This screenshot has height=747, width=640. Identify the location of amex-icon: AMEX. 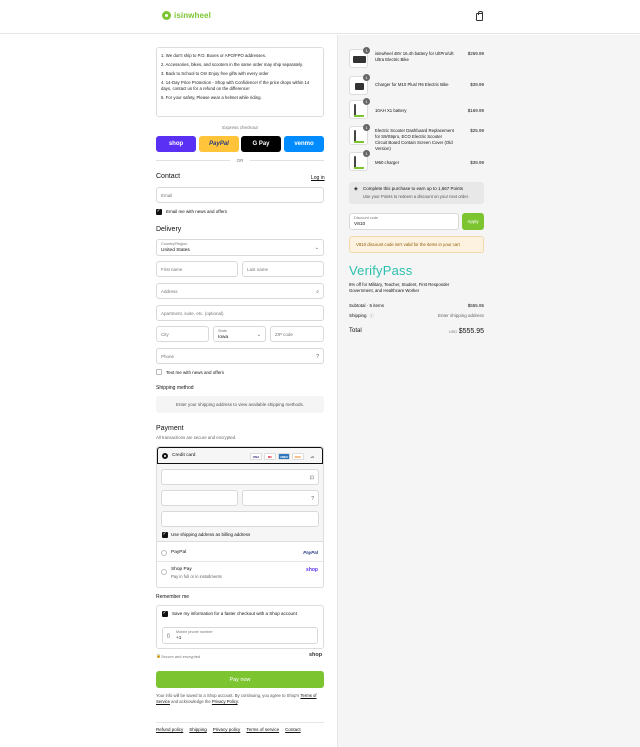
(284, 456).